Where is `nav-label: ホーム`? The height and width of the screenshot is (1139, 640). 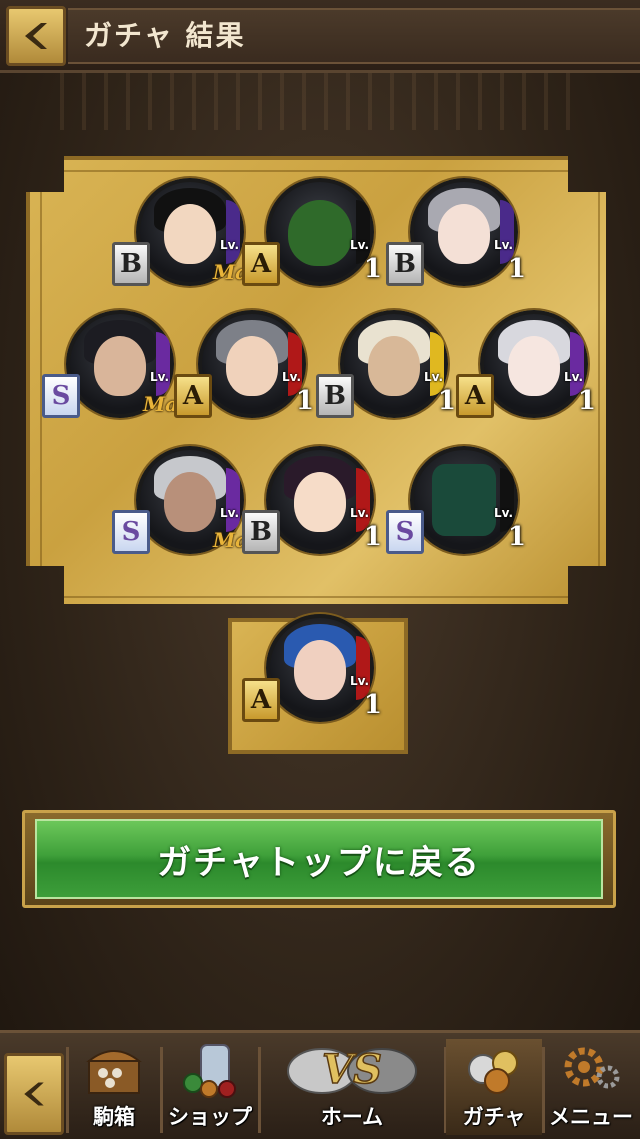
nav-label: ホーム is located at coordinates (352, 1117).